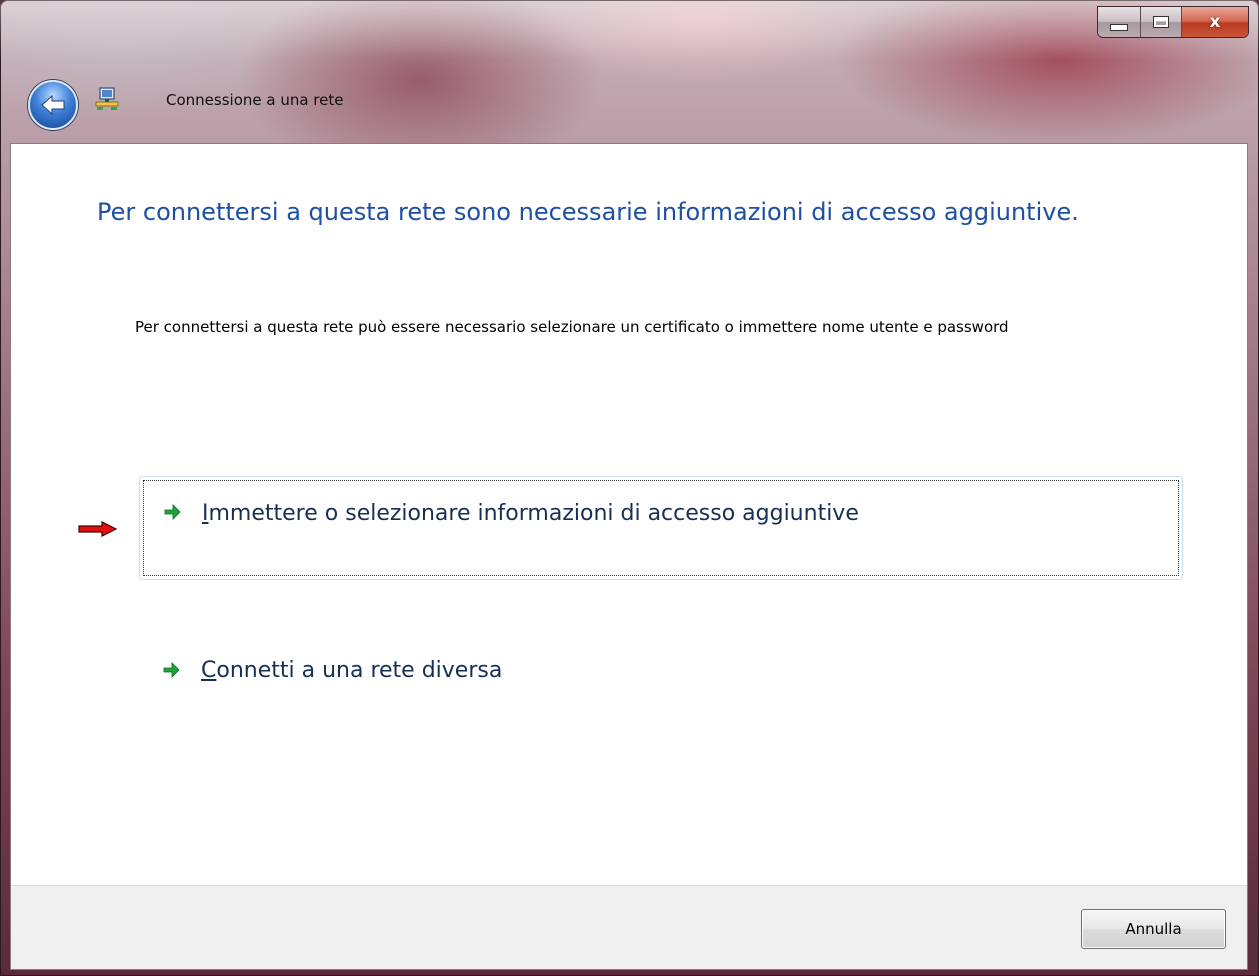 The width and height of the screenshot is (1259, 976). I want to click on back-button, so click(53, 105).